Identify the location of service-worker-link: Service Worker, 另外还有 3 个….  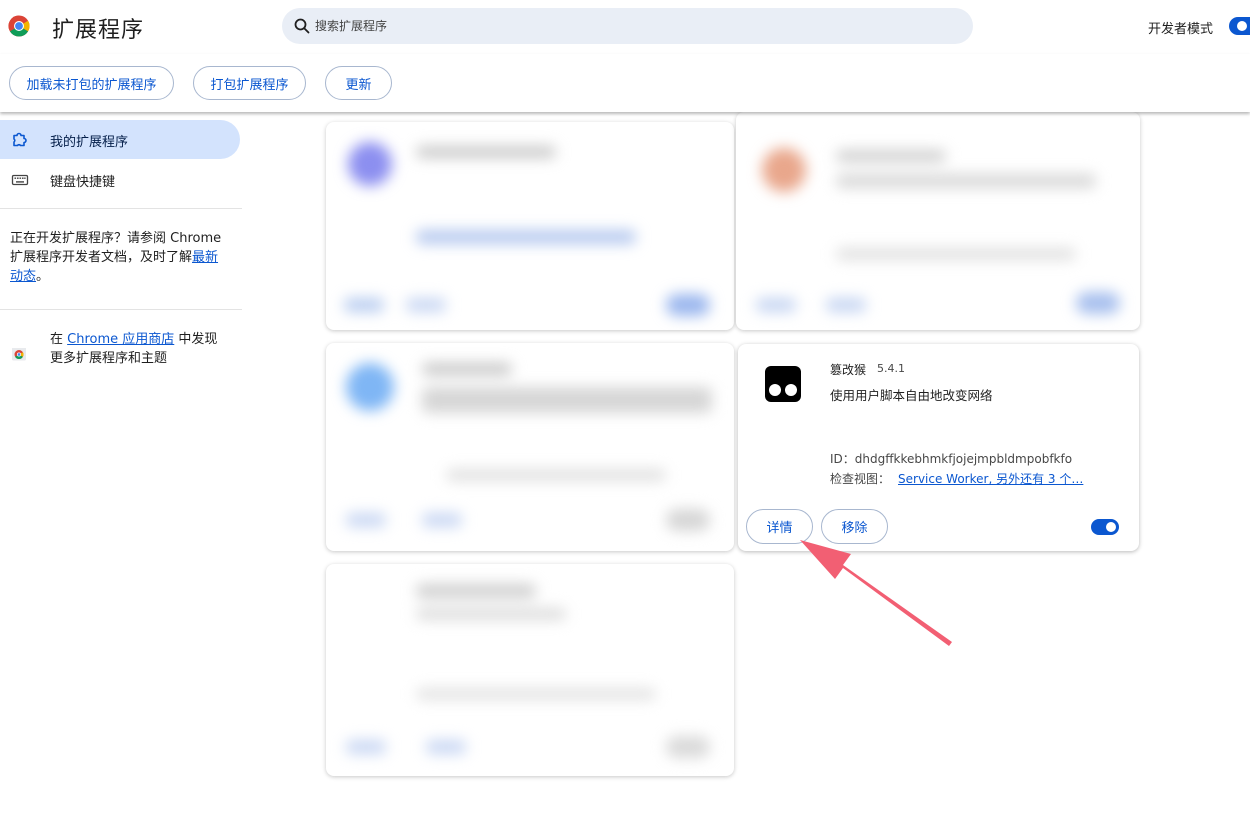
(990, 479).